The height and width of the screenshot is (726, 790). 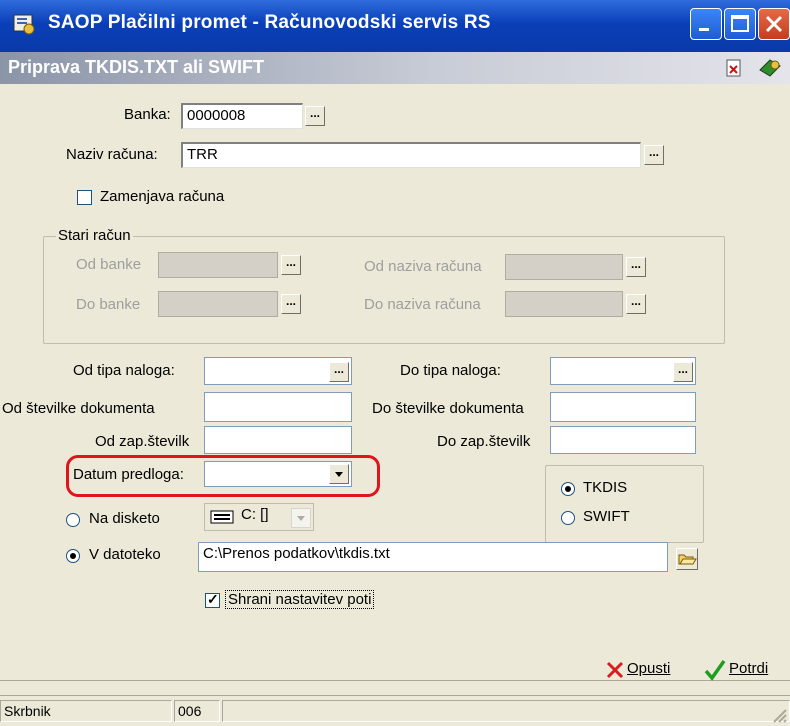 I want to click on status-code: 006, so click(x=197, y=711).